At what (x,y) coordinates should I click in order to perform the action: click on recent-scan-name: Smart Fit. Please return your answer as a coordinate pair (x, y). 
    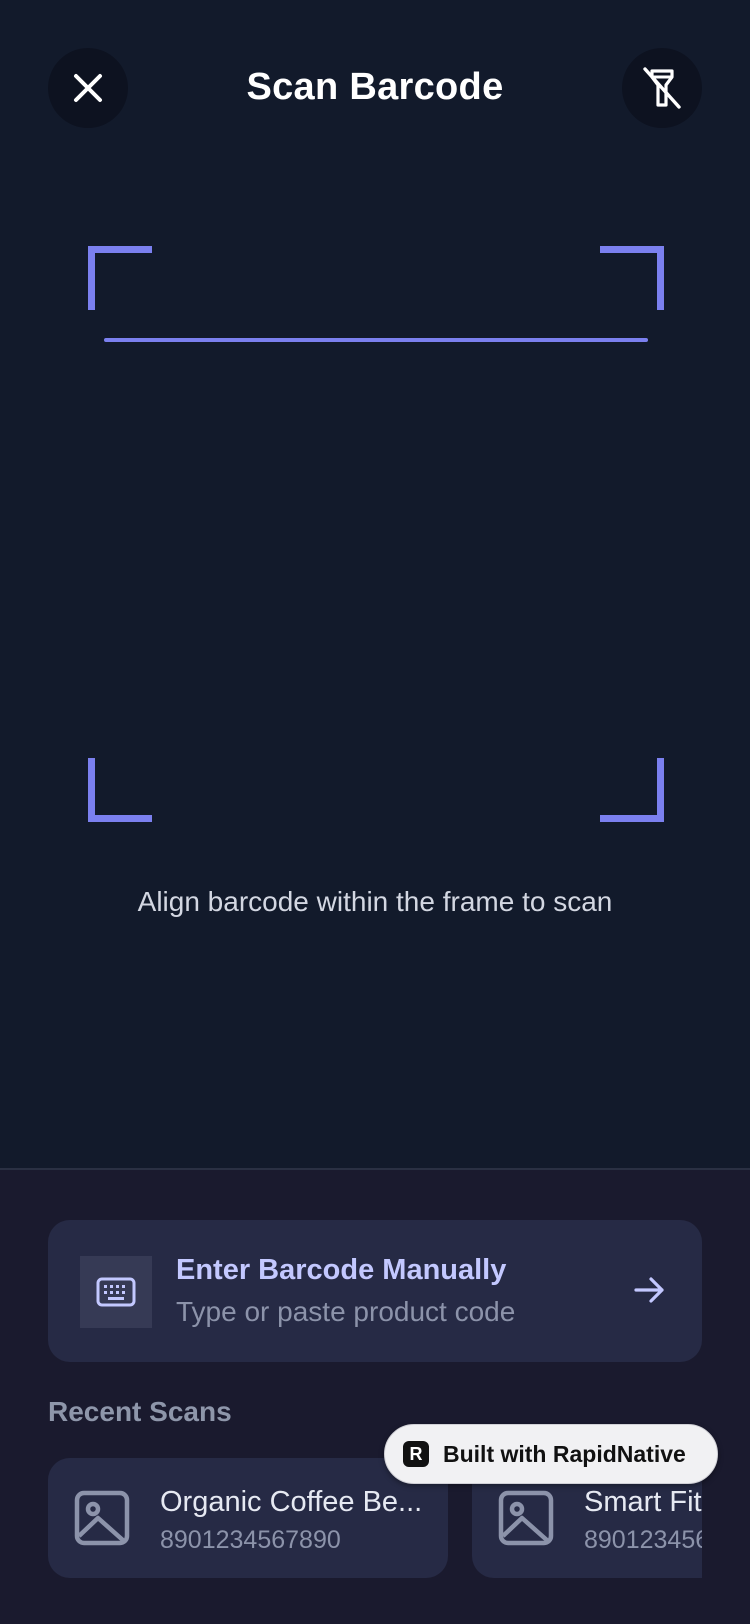
    Looking at the image, I should click on (643, 1502).